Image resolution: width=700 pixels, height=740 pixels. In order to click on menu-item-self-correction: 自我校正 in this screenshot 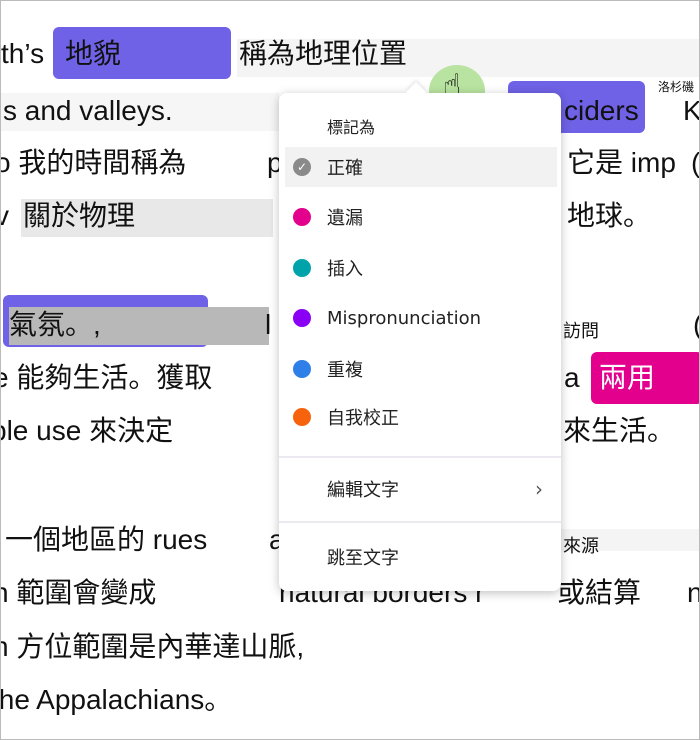, I will do `click(421, 417)`.